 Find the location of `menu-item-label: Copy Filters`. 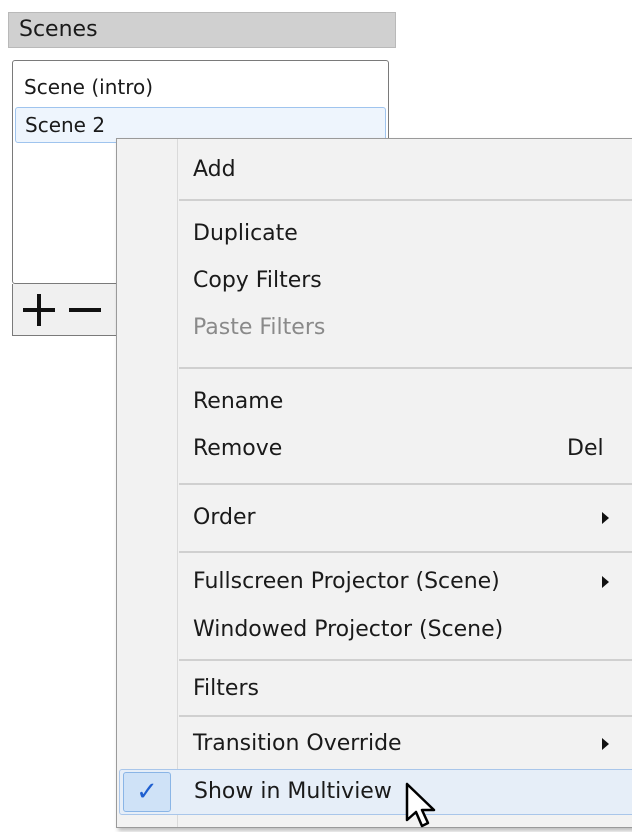

menu-item-label: Copy Filters is located at coordinates (257, 280).